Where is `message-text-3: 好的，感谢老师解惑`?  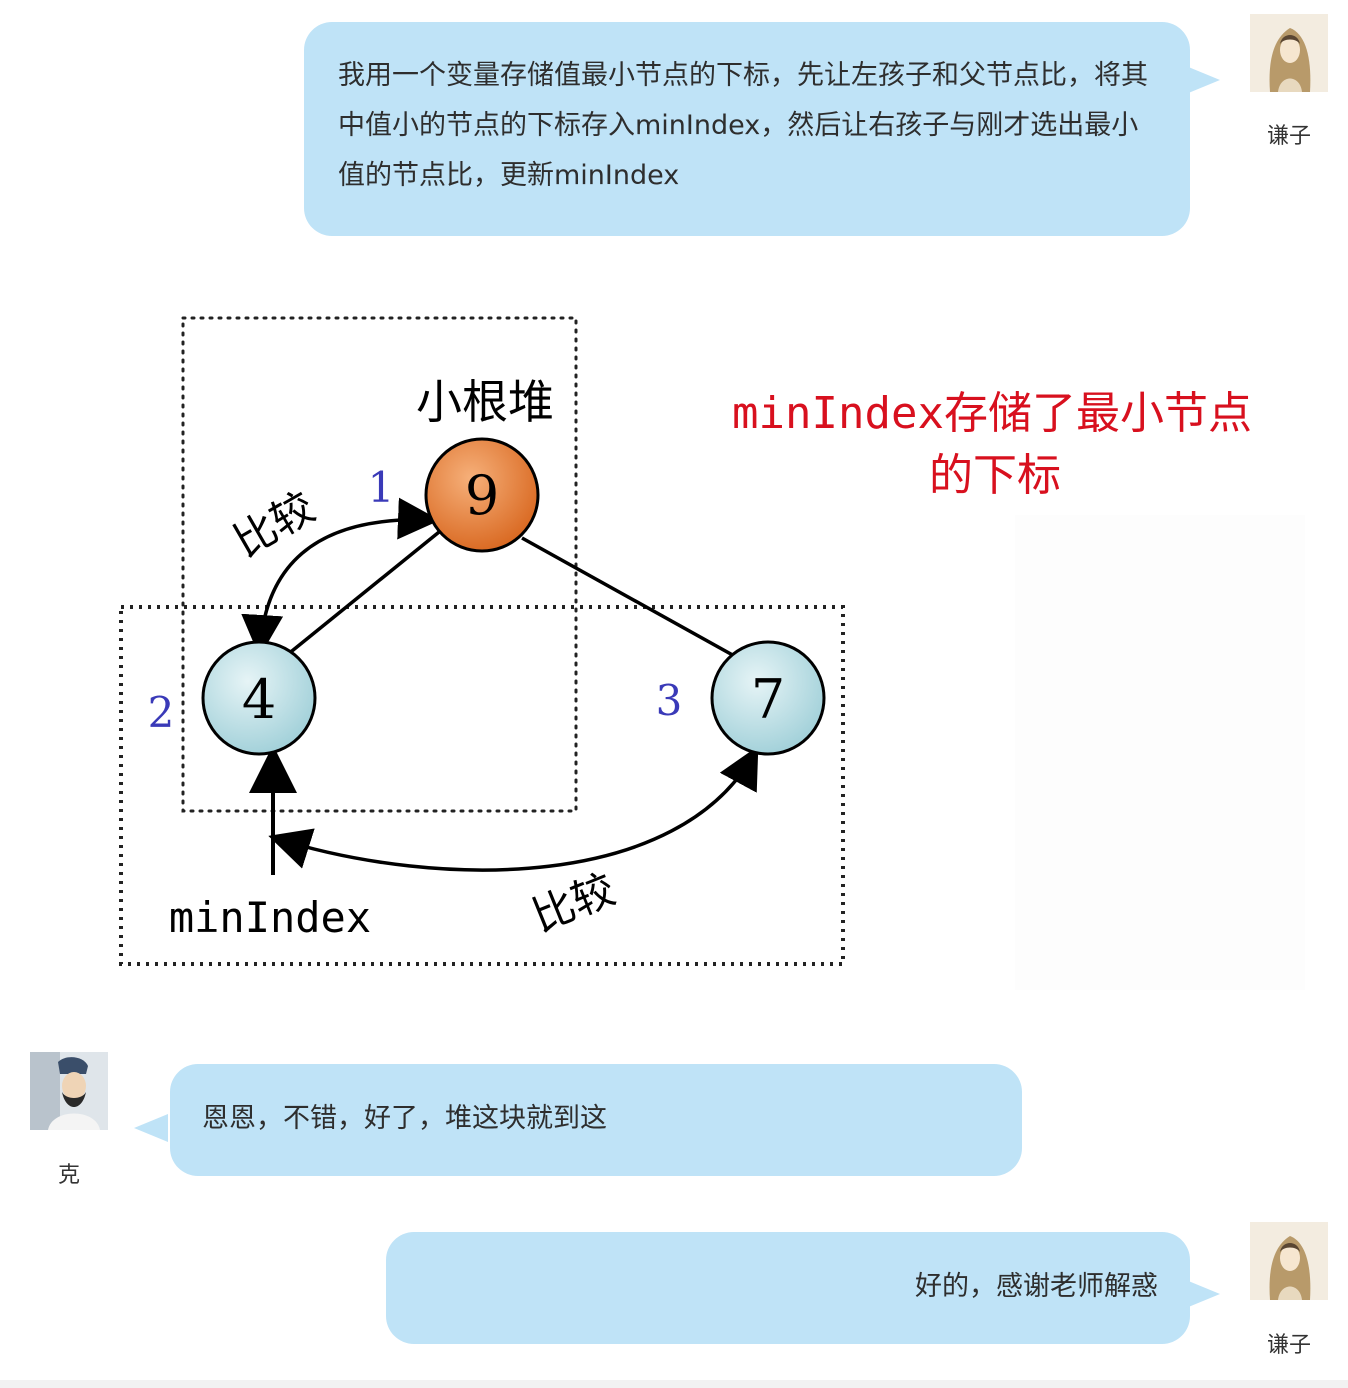
message-text-3: 好的，感谢老师解惑 is located at coordinates (1036, 1286).